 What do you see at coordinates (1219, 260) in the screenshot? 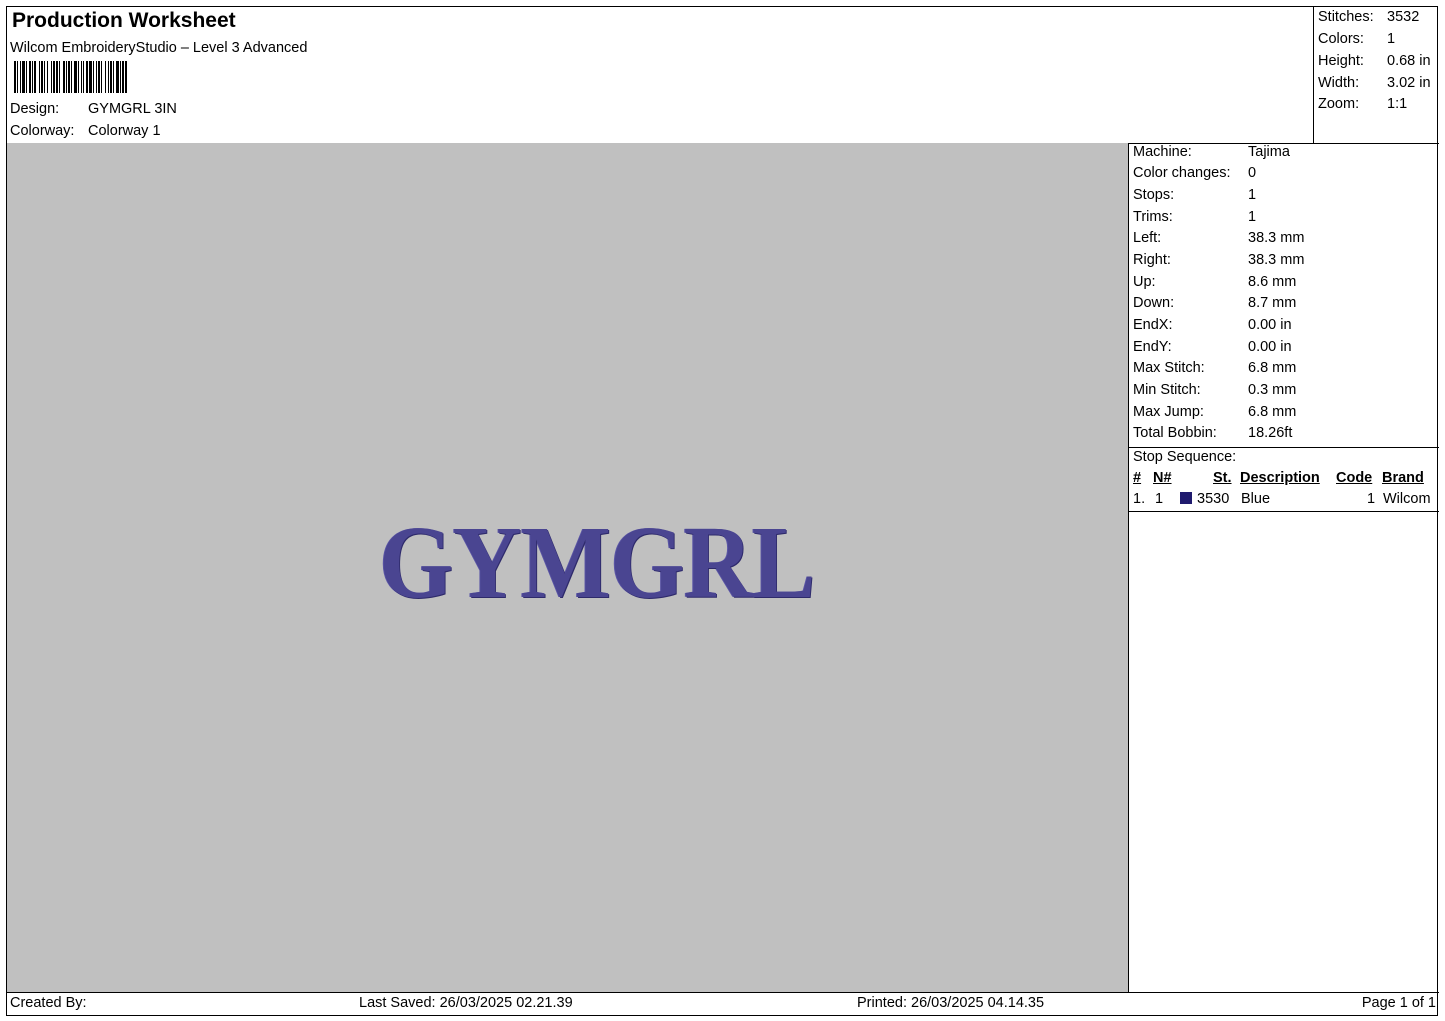
I see `info-right: Right: 38.3 mm` at bounding box center [1219, 260].